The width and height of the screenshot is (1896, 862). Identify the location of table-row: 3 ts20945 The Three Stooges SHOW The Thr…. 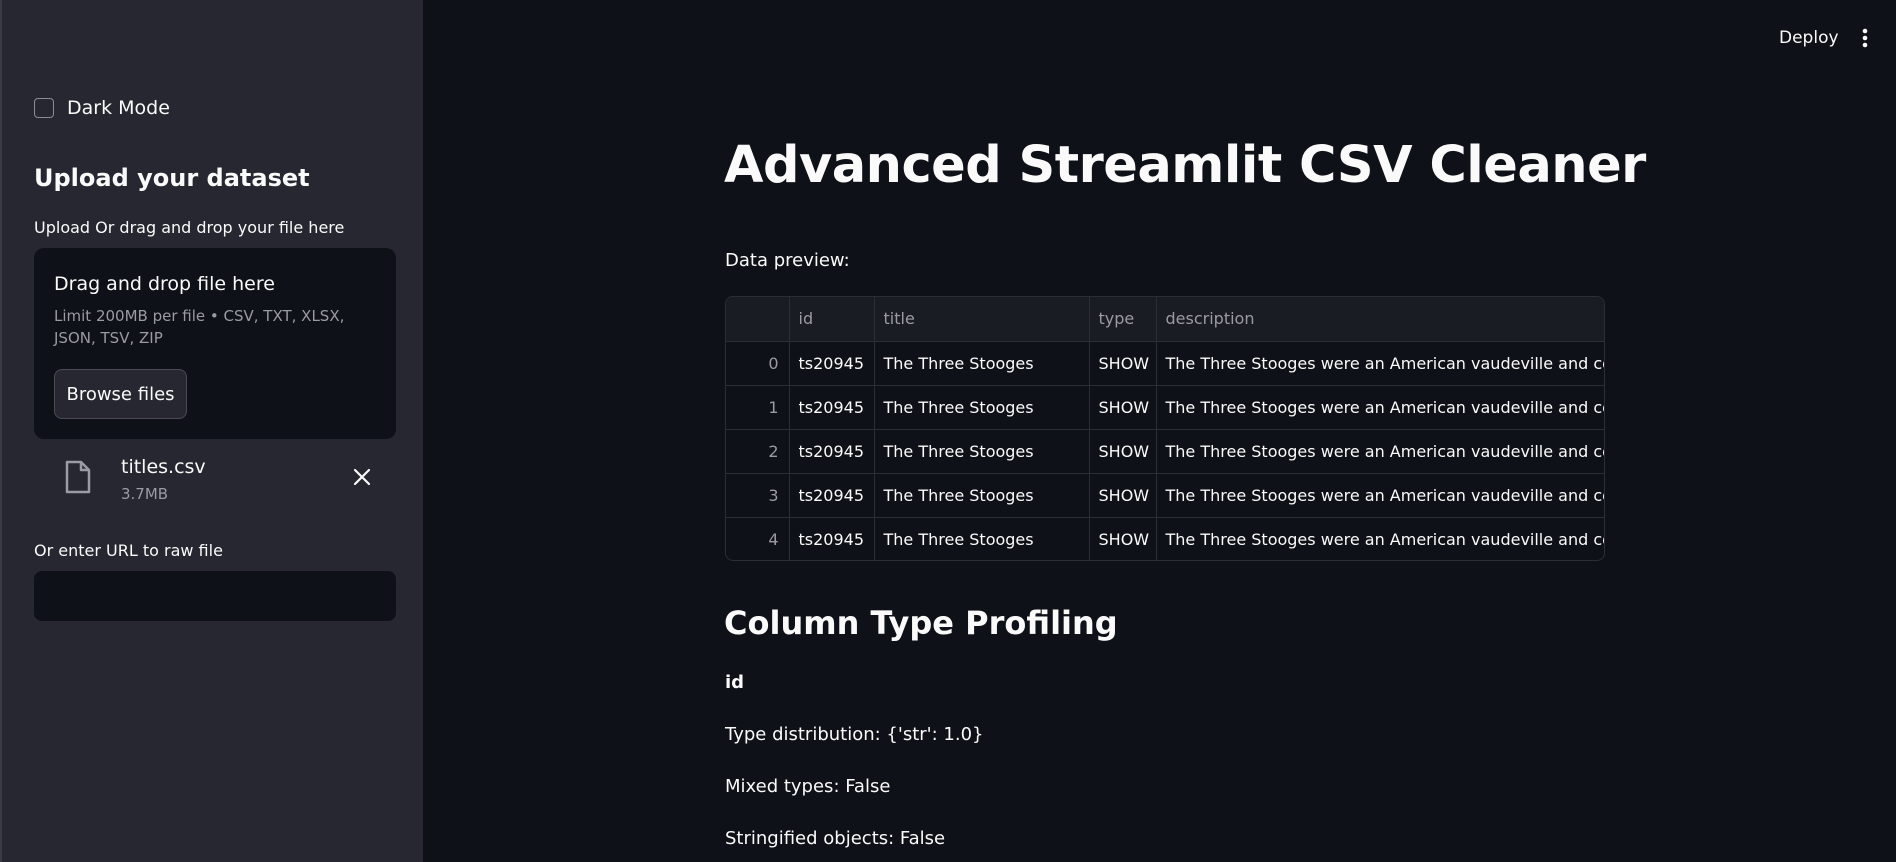
(1165, 495).